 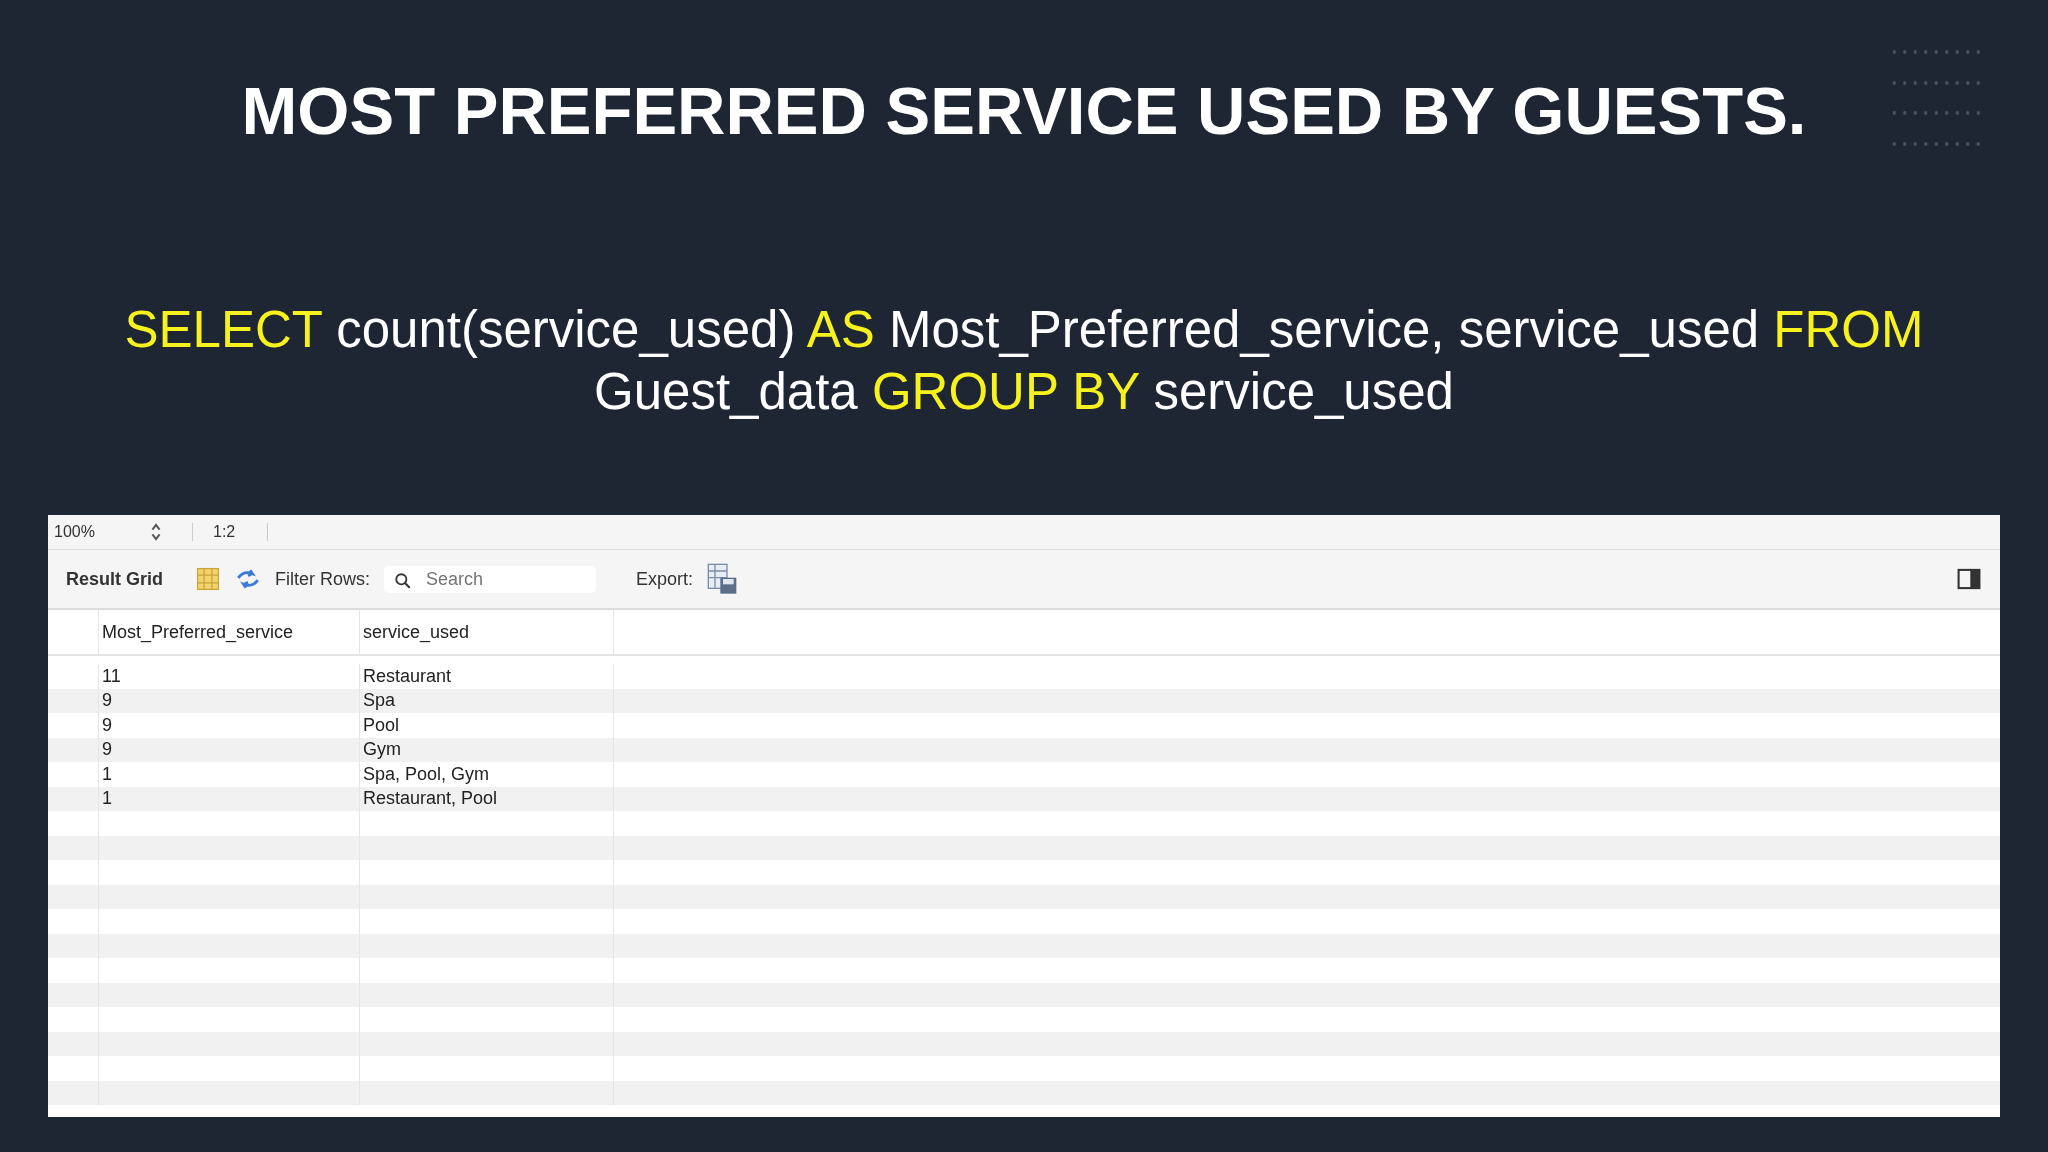 What do you see at coordinates (487, 676) in the screenshot?
I see `table-cell: Restaurant` at bounding box center [487, 676].